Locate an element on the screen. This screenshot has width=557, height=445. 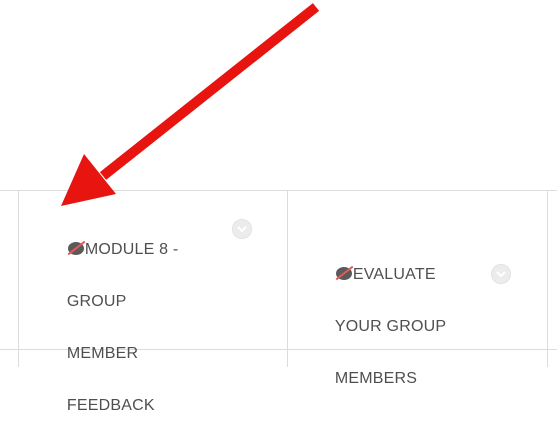
column-title-line-4: FEEDBACK is located at coordinates (110, 405).